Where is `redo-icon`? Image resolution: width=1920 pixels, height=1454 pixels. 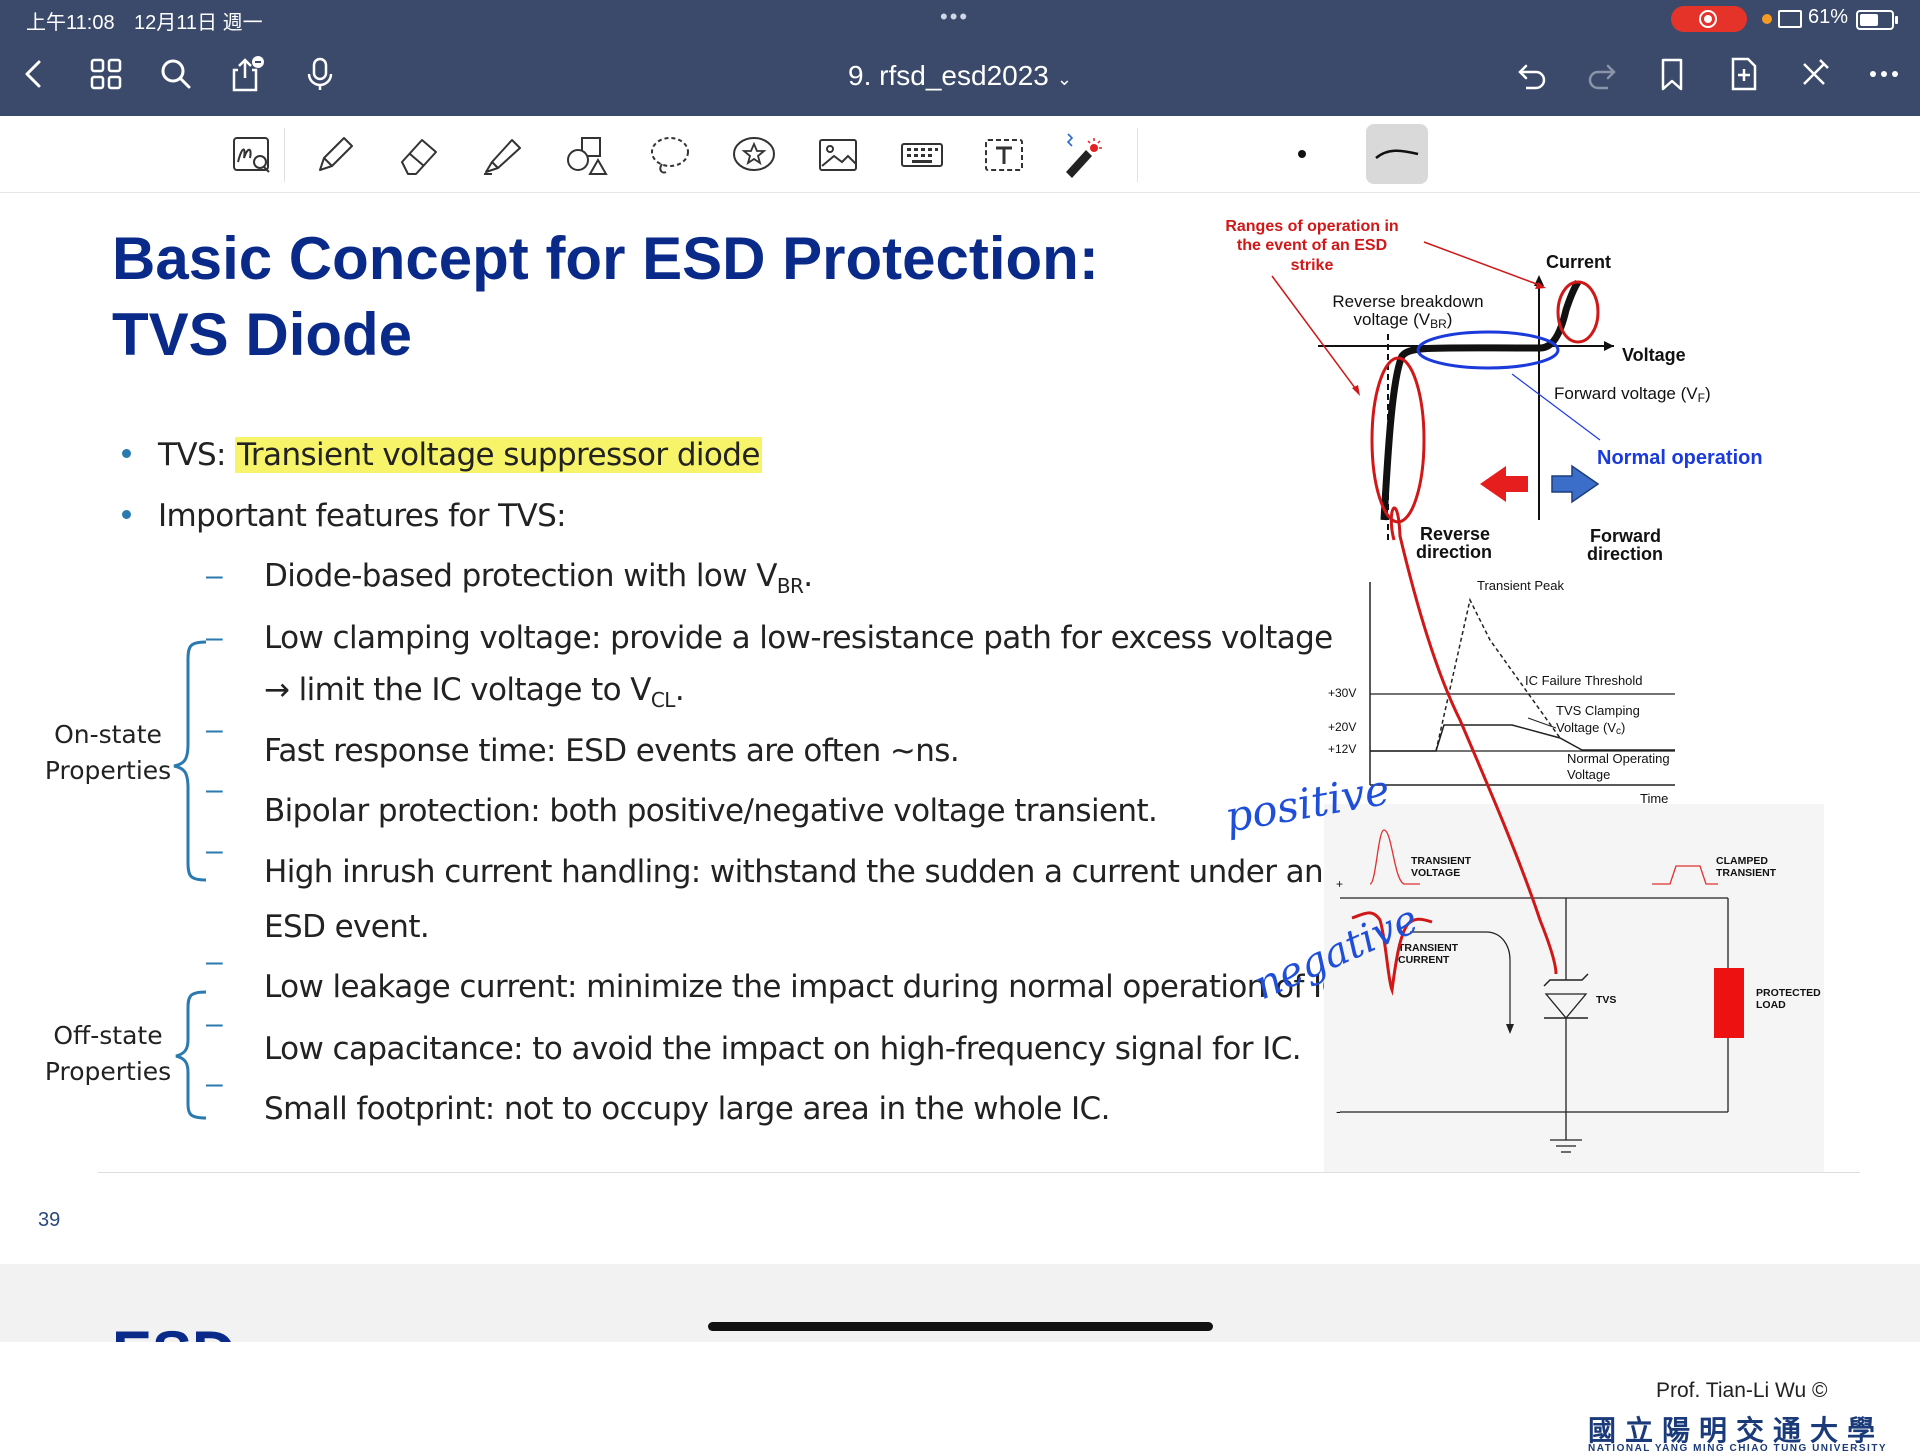 redo-icon is located at coordinates (1602, 74).